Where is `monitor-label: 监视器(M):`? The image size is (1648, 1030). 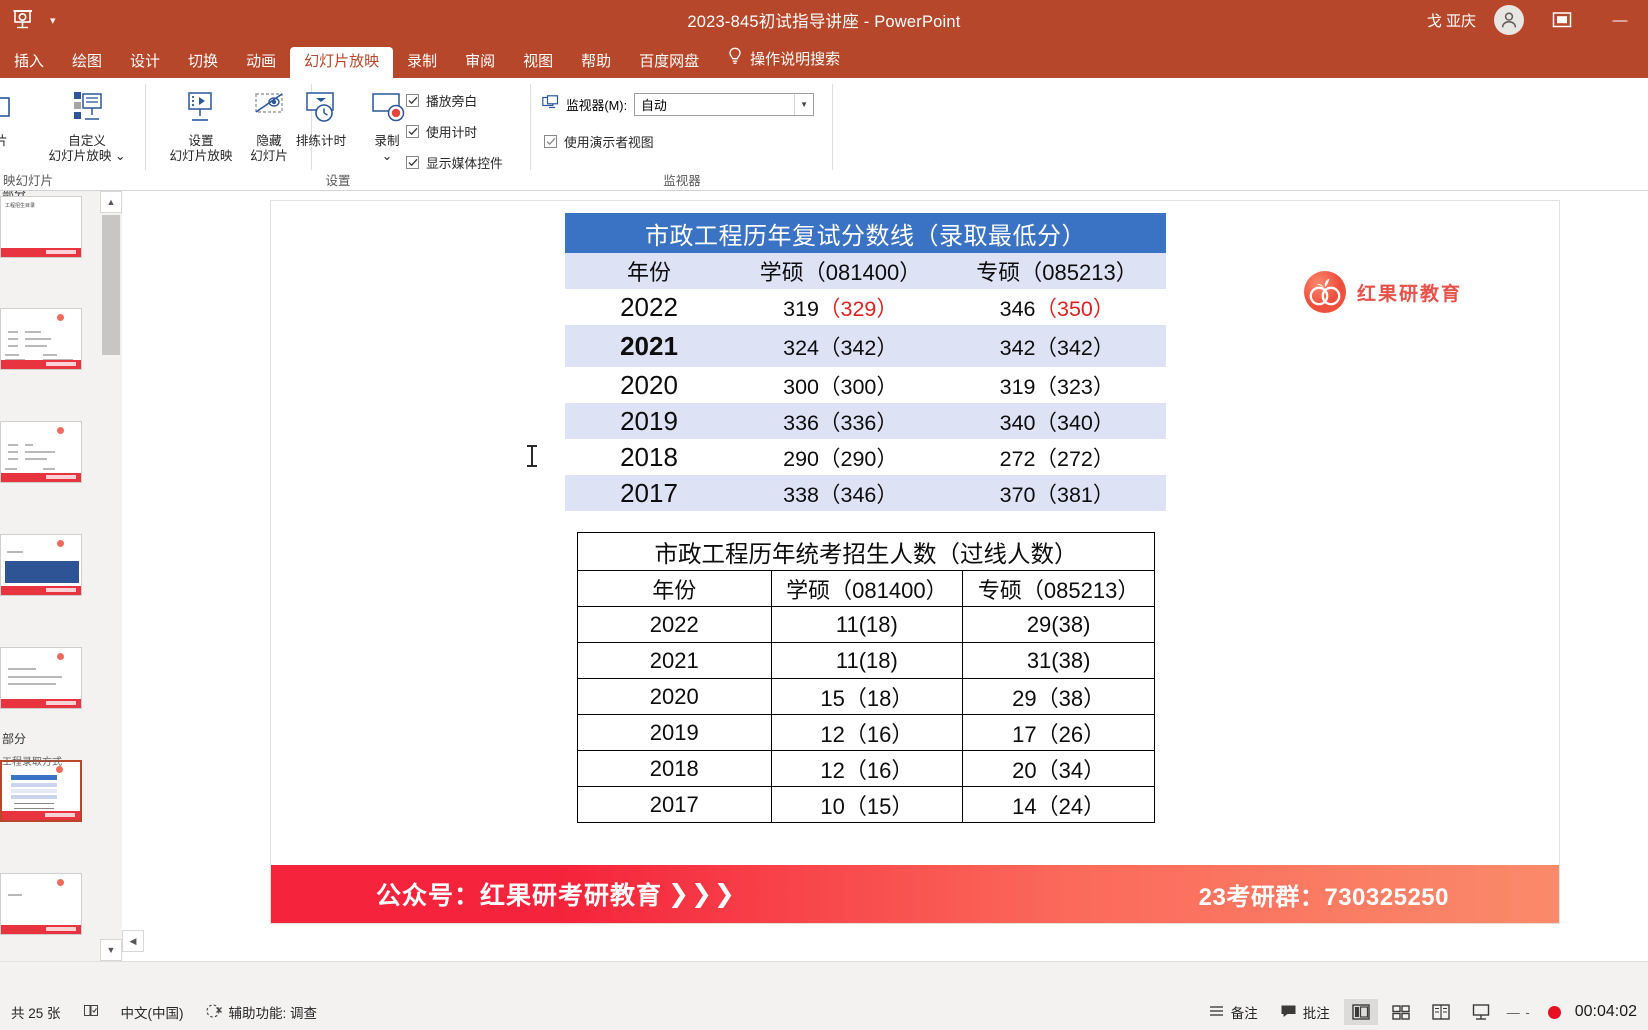 monitor-label: 监视器(M): is located at coordinates (597, 105).